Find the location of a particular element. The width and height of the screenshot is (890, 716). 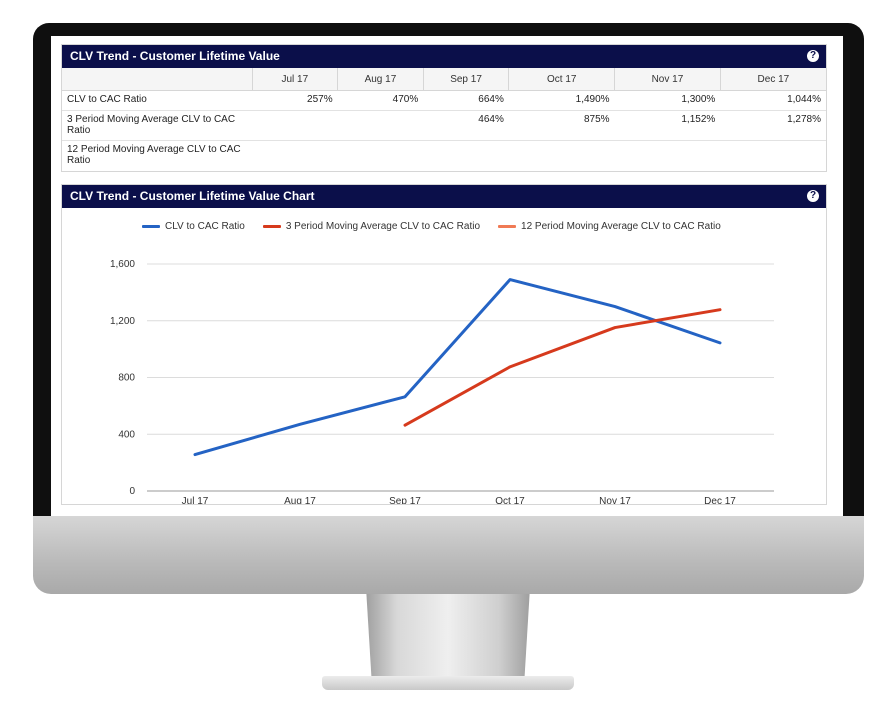

legend-label: 3 Period Moving Average CLV to CAC Ratio is located at coordinates (383, 226).